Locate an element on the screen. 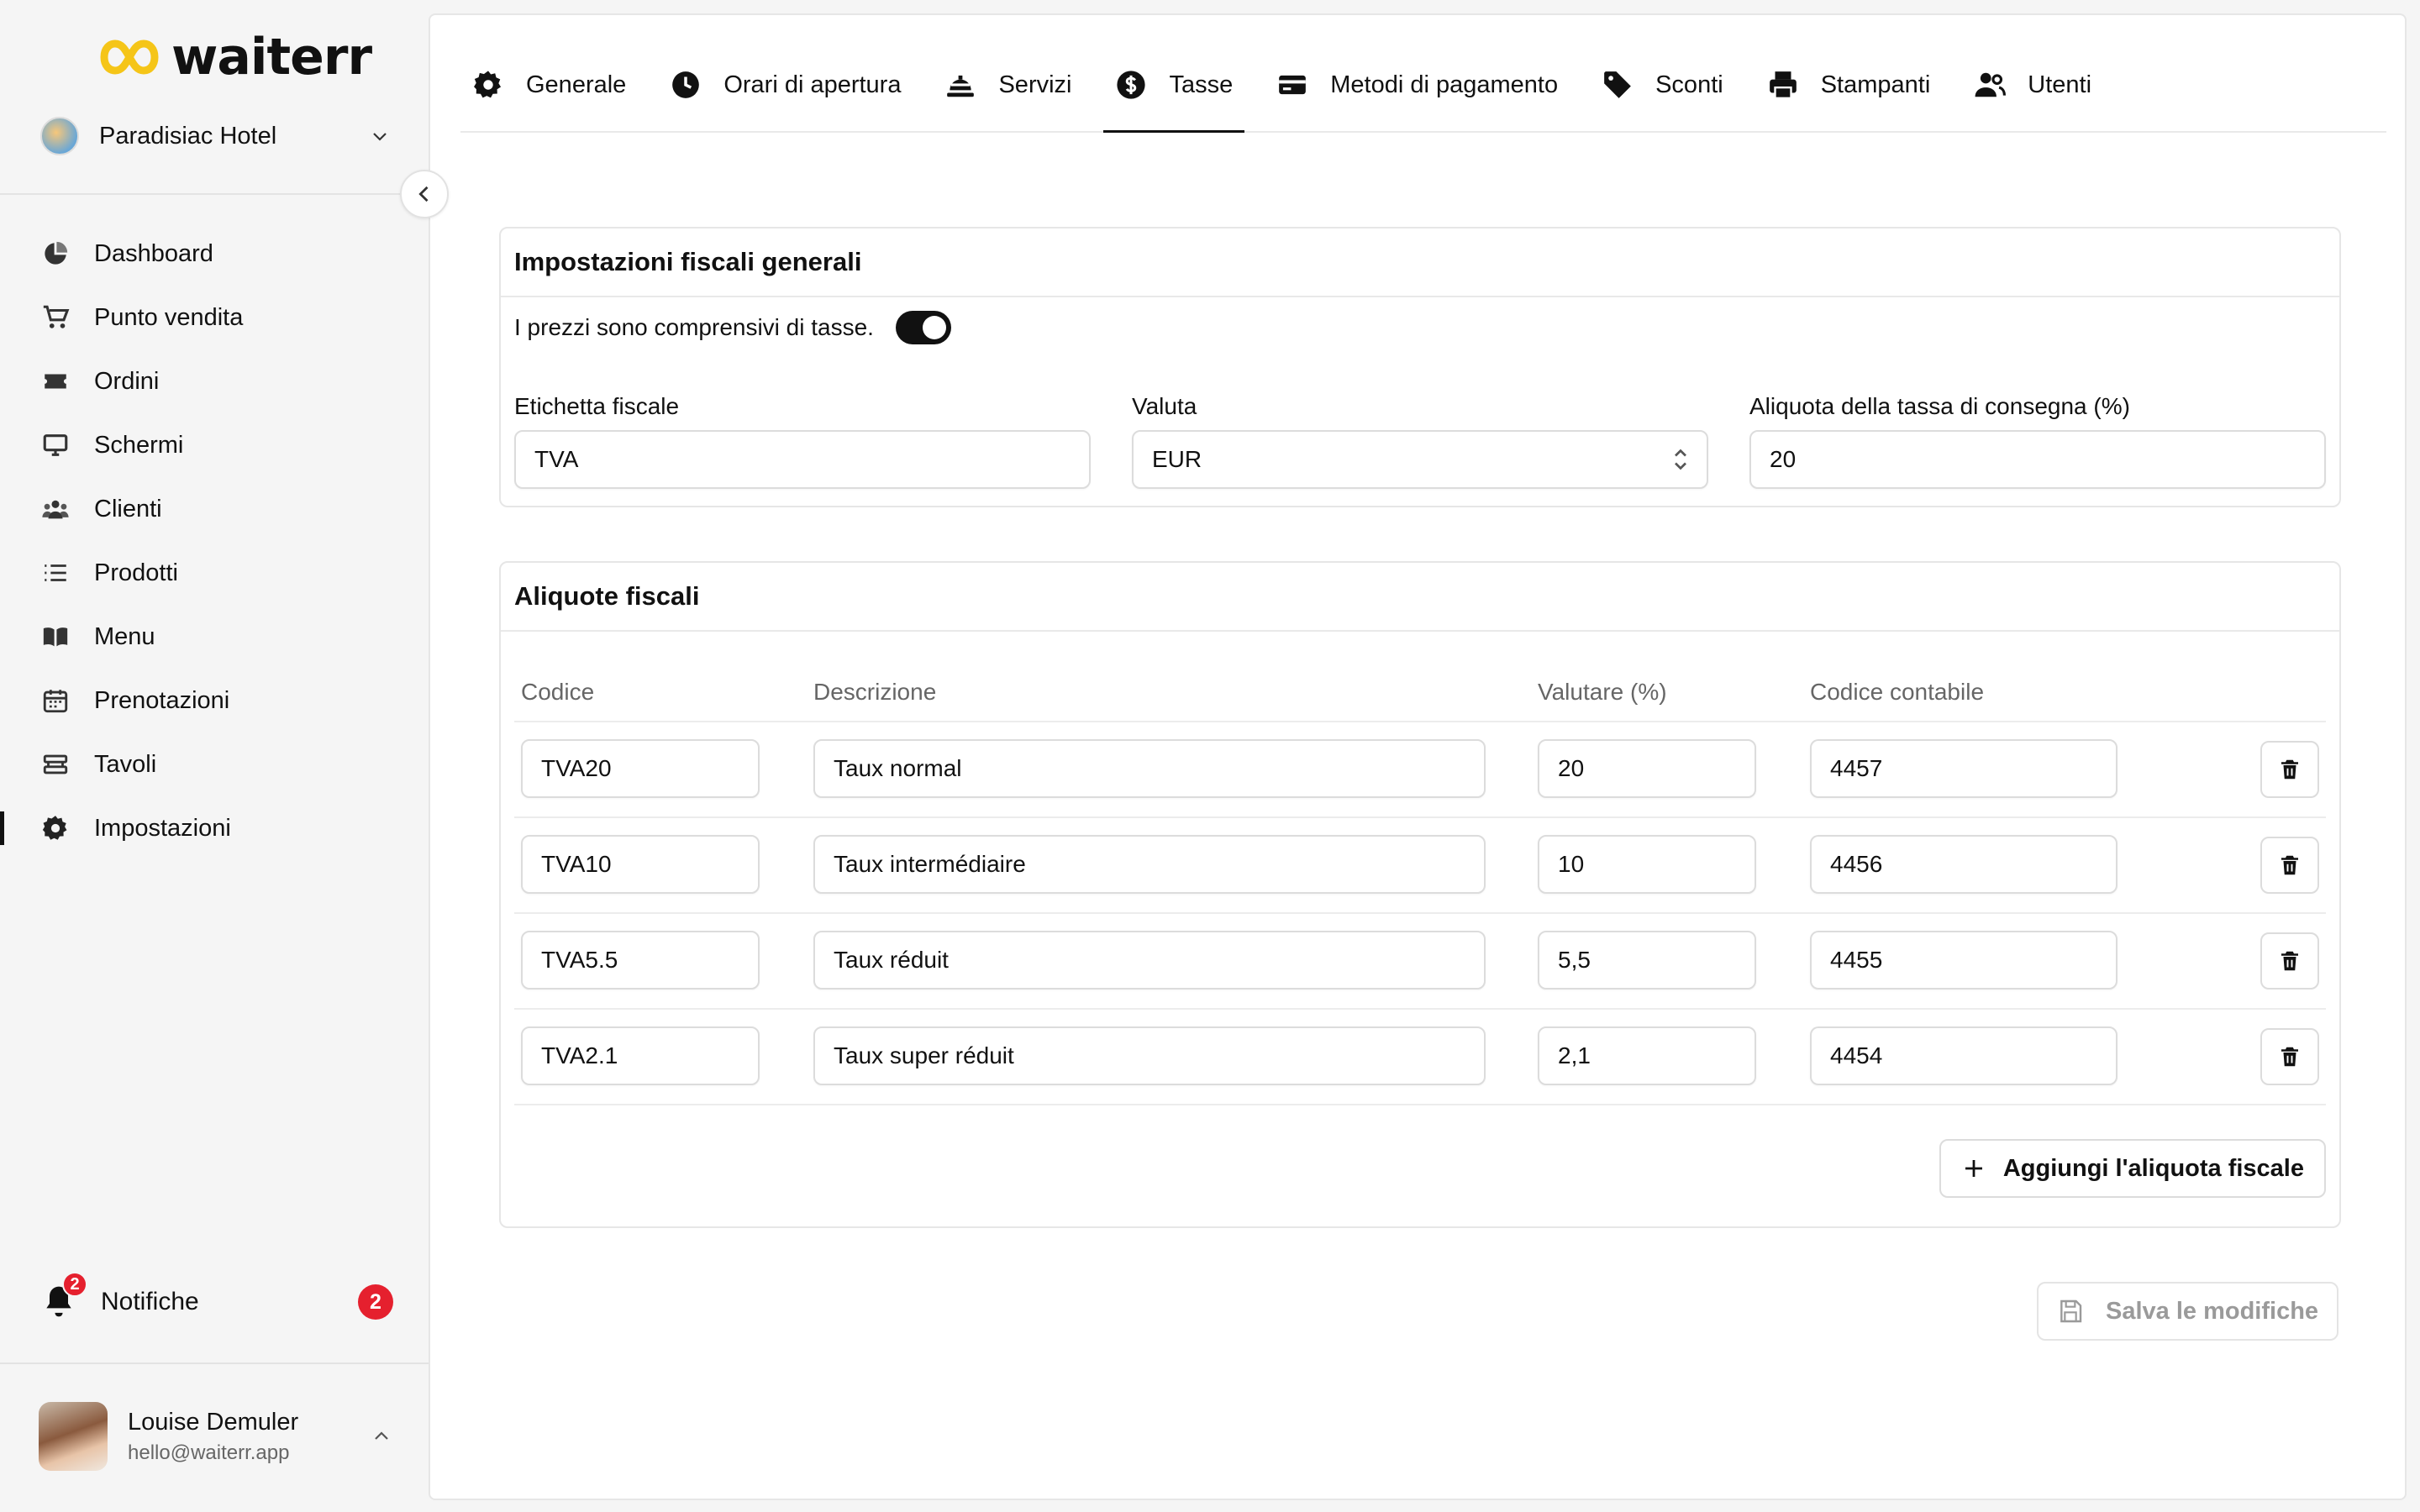 Image resolution: width=2420 pixels, height=1512 pixels. code-input: TVA2.1 is located at coordinates (641, 1055).